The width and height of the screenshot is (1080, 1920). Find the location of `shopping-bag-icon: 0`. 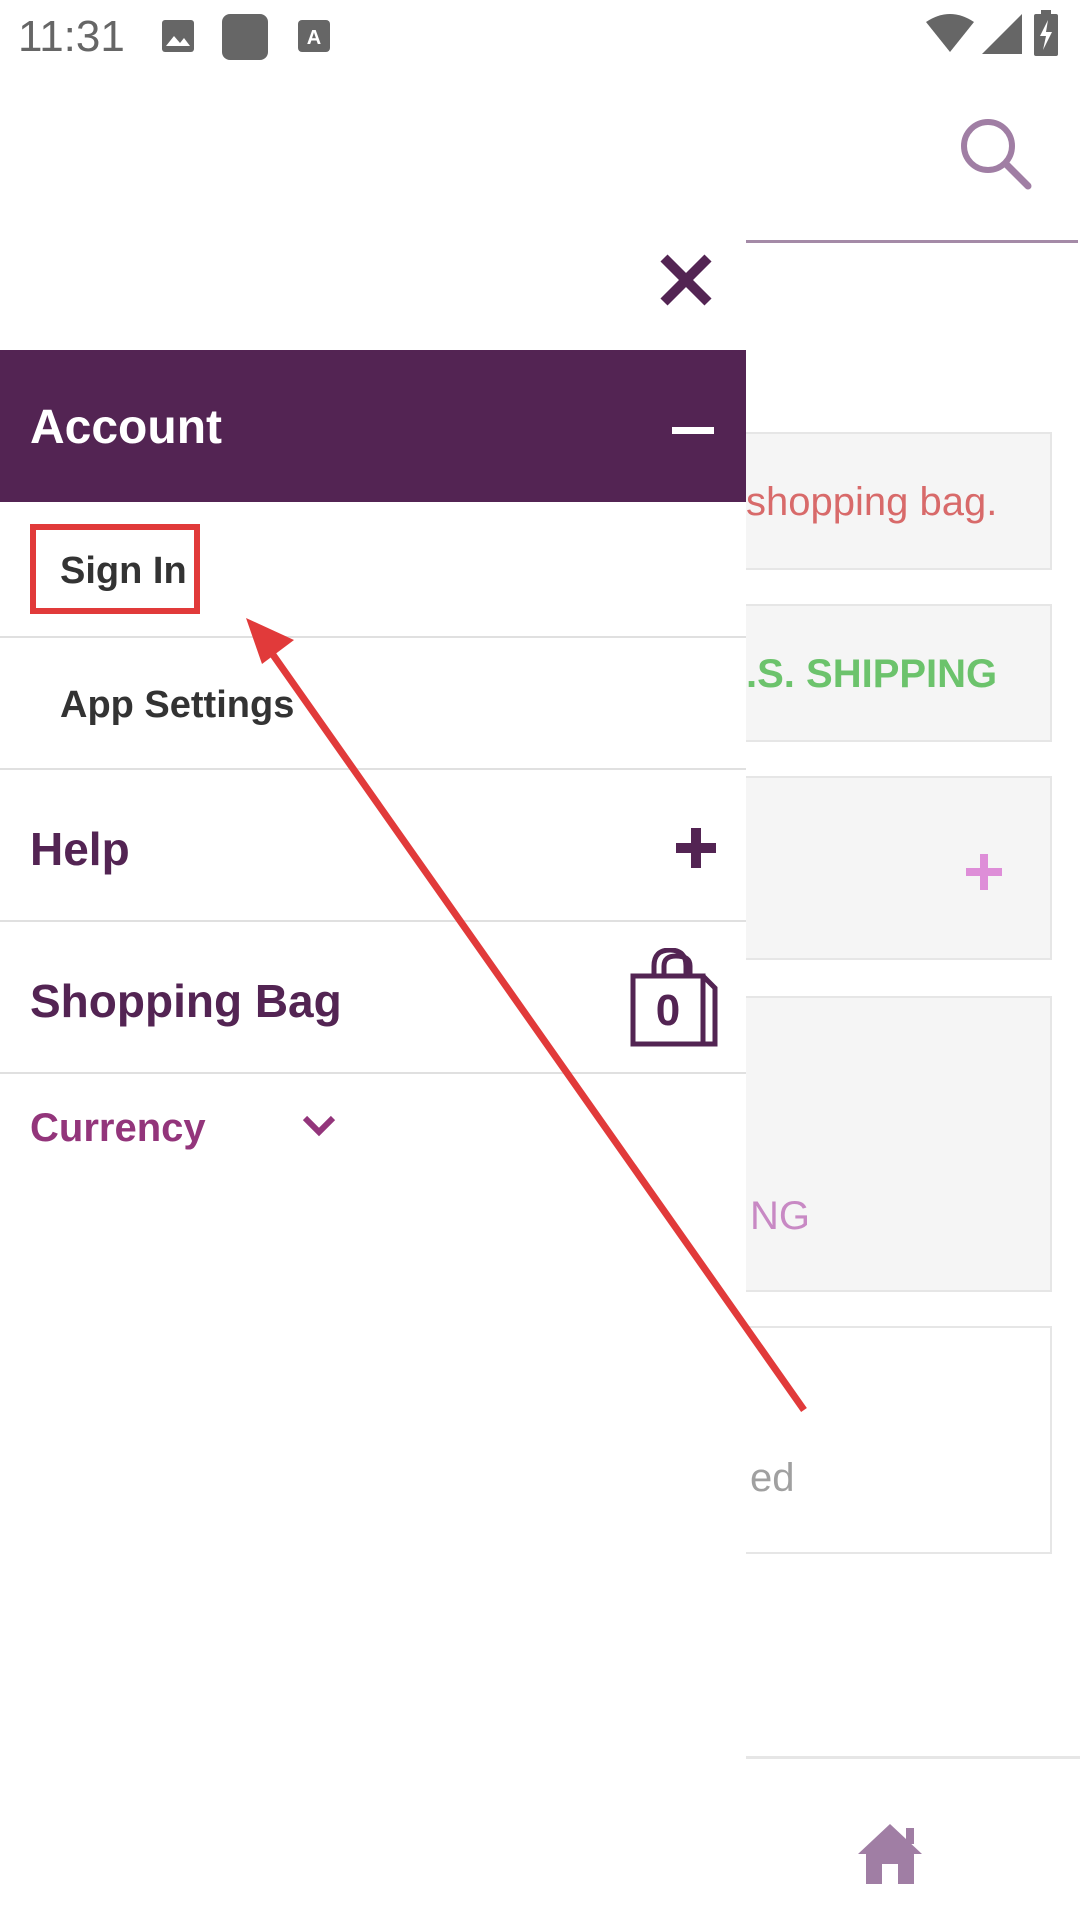

shopping-bag-icon: 0 is located at coordinates (674, 998).